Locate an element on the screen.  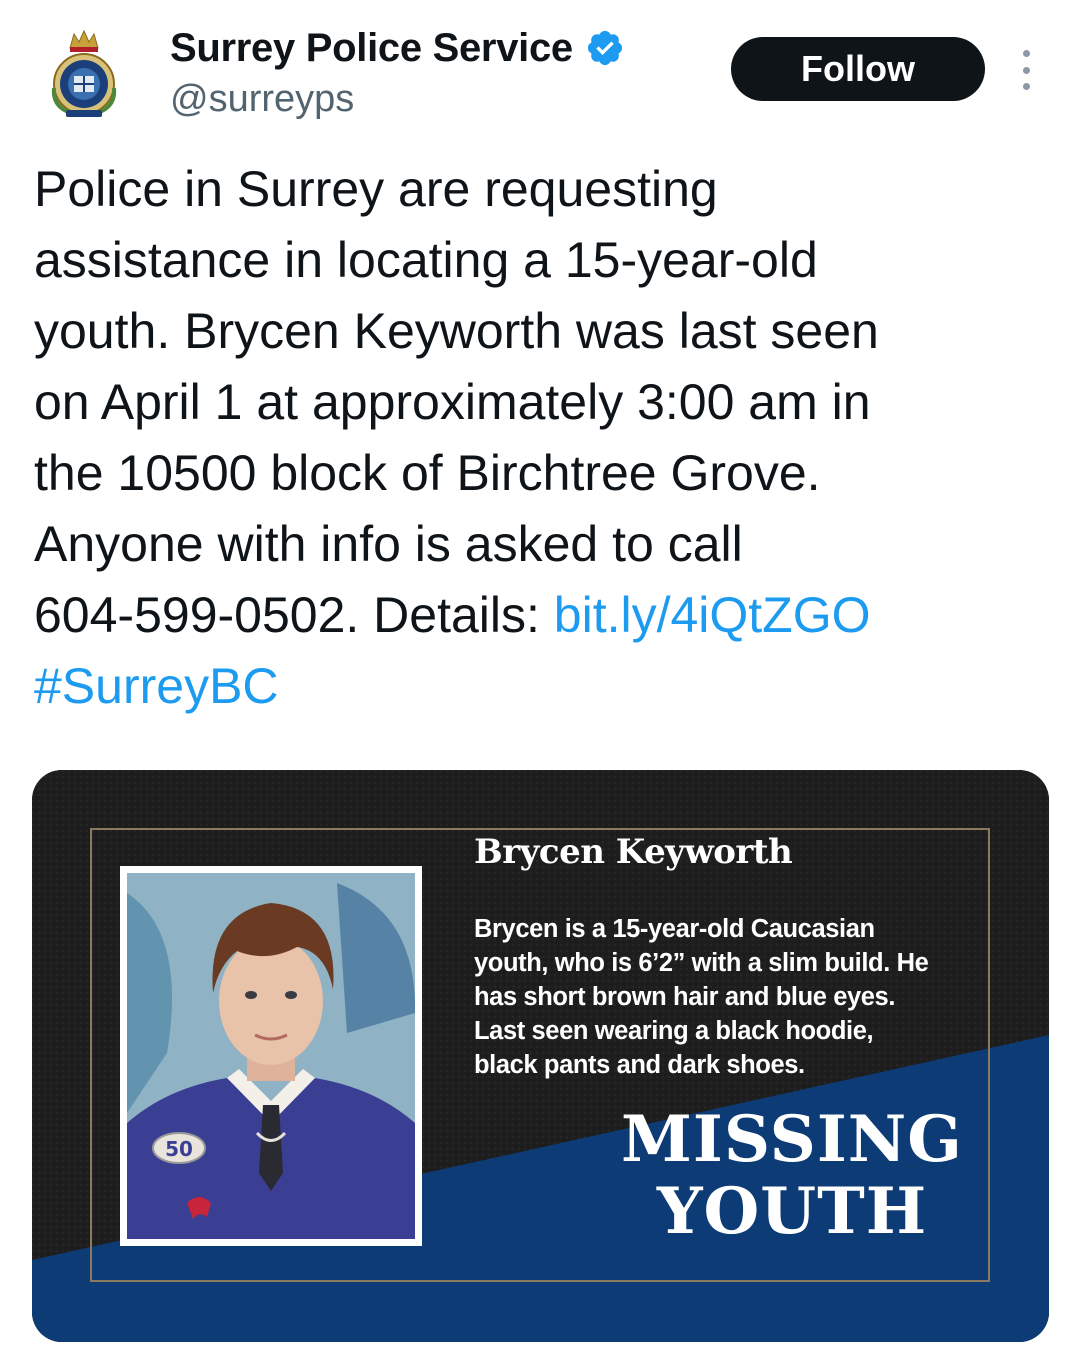
headline-line: MISSING is located at coordinates (792, 1139).